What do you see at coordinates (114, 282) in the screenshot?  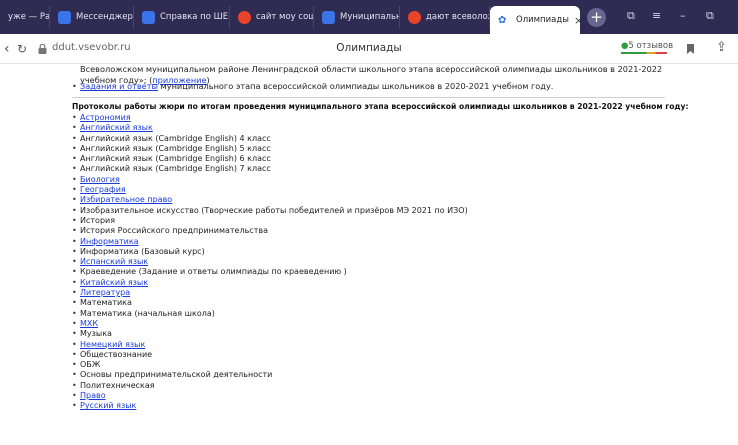 I see `subject-link: Китайский язык` at bounding box center [114, 282].